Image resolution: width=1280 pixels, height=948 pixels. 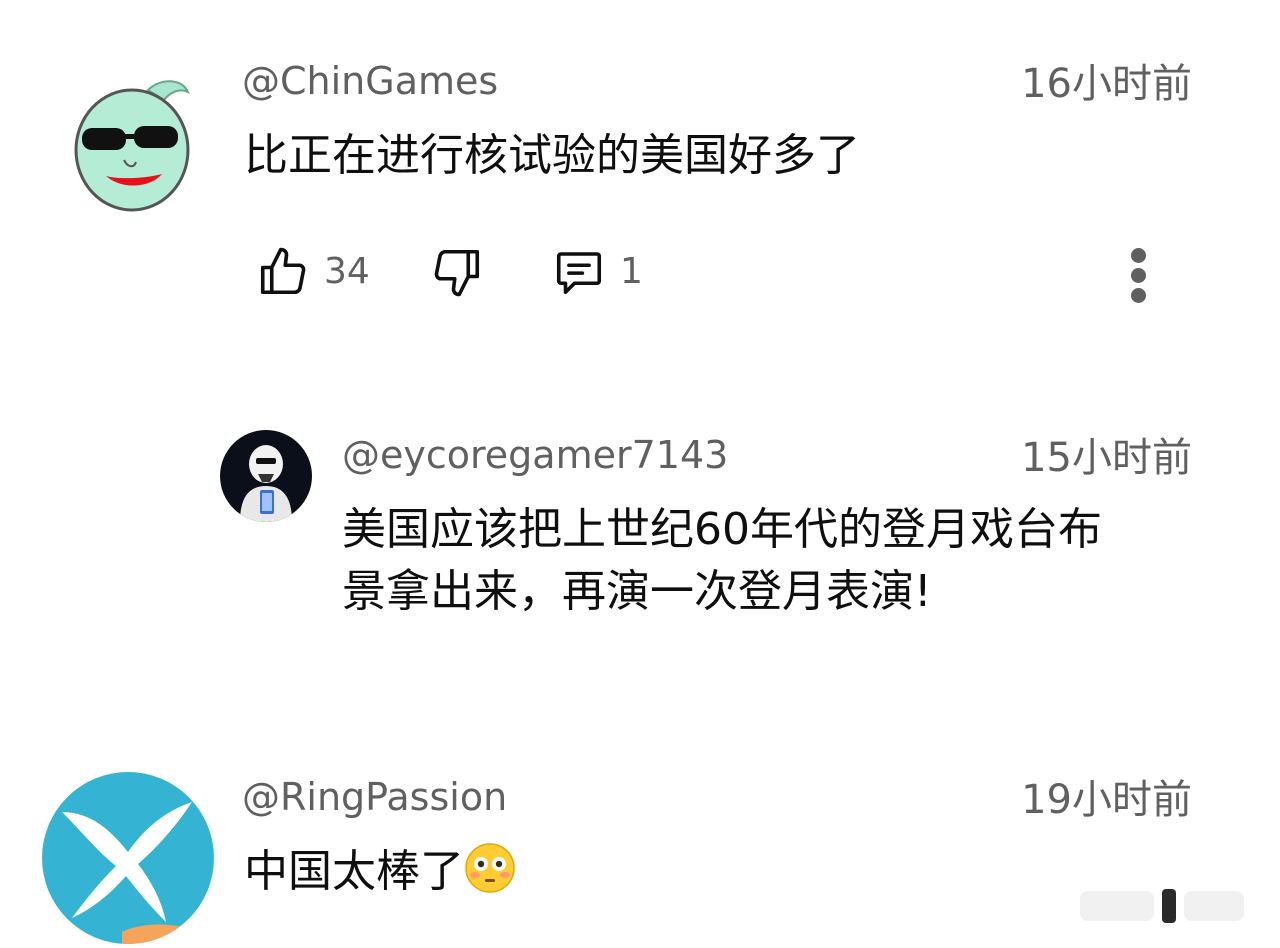 I want to click on white-bird-icon, so click(x=128, y=858).